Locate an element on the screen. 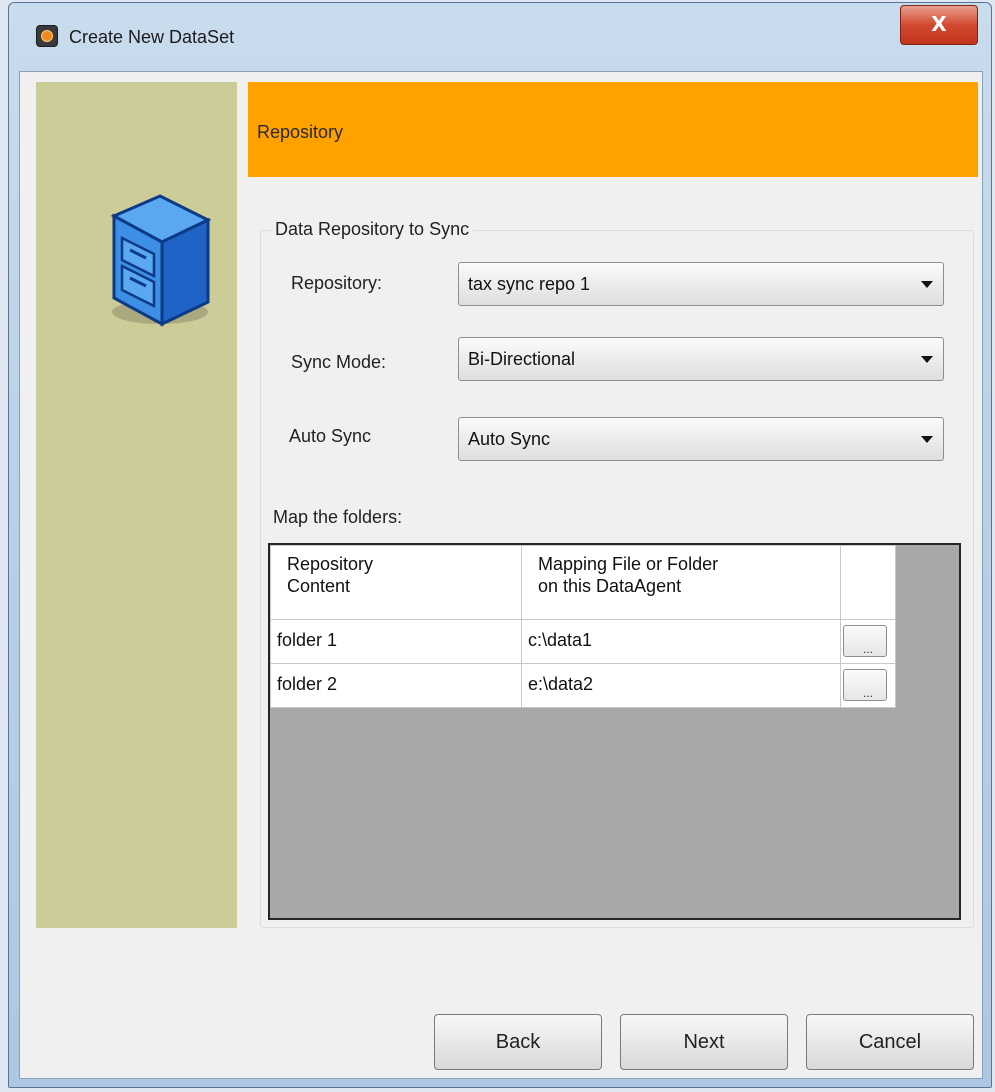 Image resolution: width=995 pixels, height=1092 pixels. cancel-button: Cancel is located at coordinates (890, 1042).